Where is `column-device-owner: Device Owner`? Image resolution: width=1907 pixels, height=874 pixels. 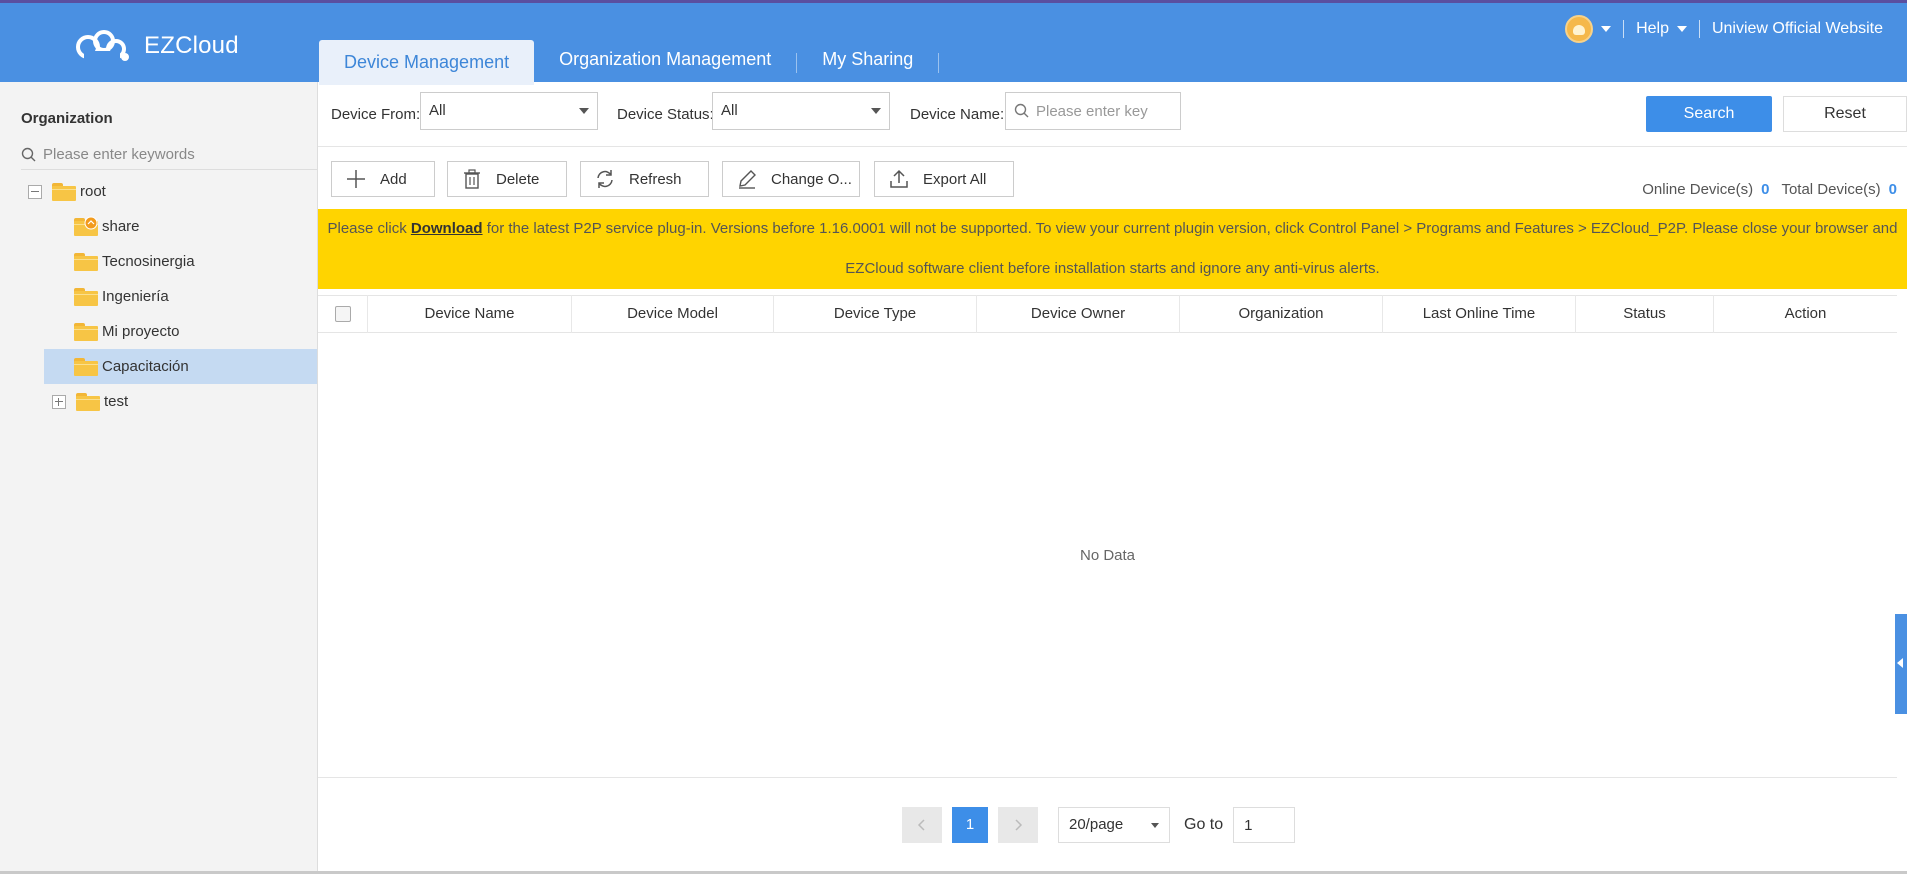
column-device-owner: Device Owner is located at coordinates (1078, 314).